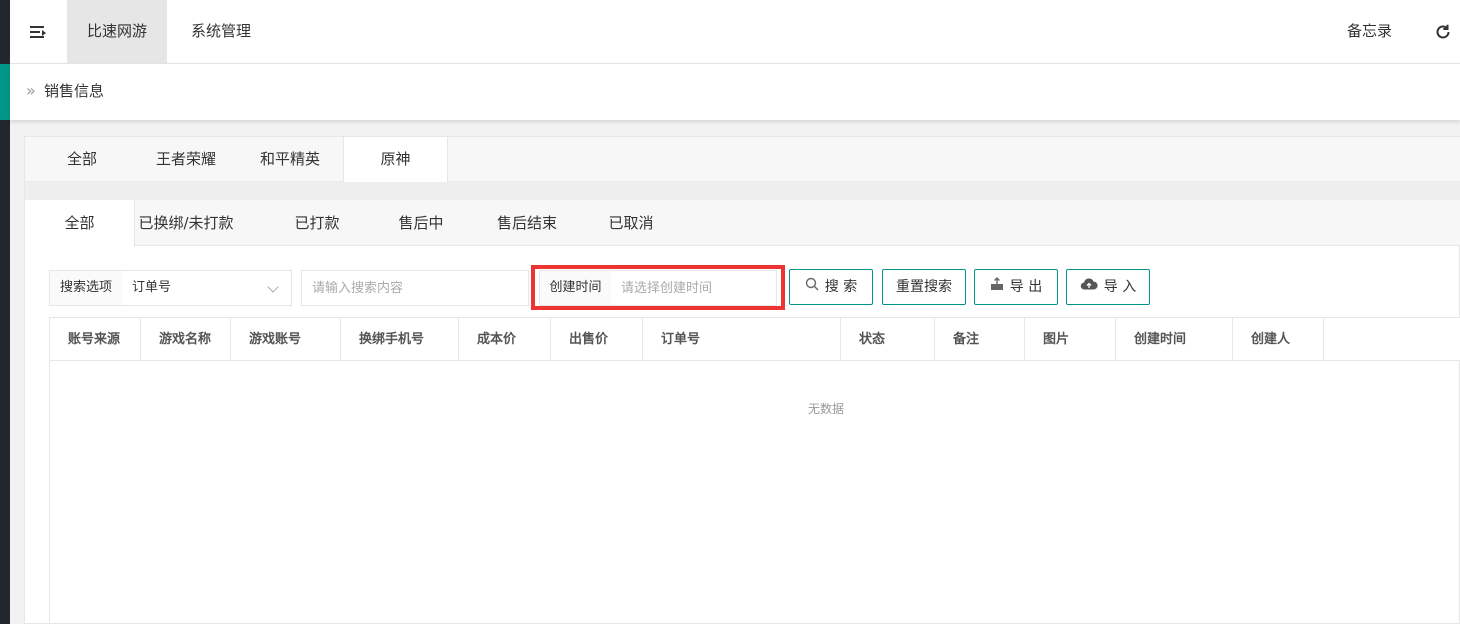 This screenshot has height=624, width=1460. Describe the element at coordinates (117, 31) in the screenshot. I see `nav-item-bisu: 比速网游` at that location.